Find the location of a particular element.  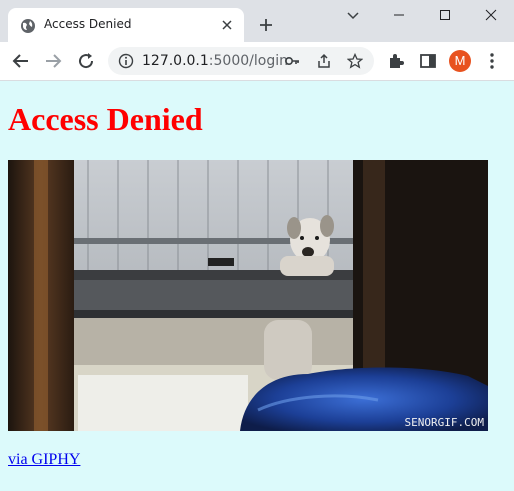

chevron-down-icon is located at coordinates (353, 15).